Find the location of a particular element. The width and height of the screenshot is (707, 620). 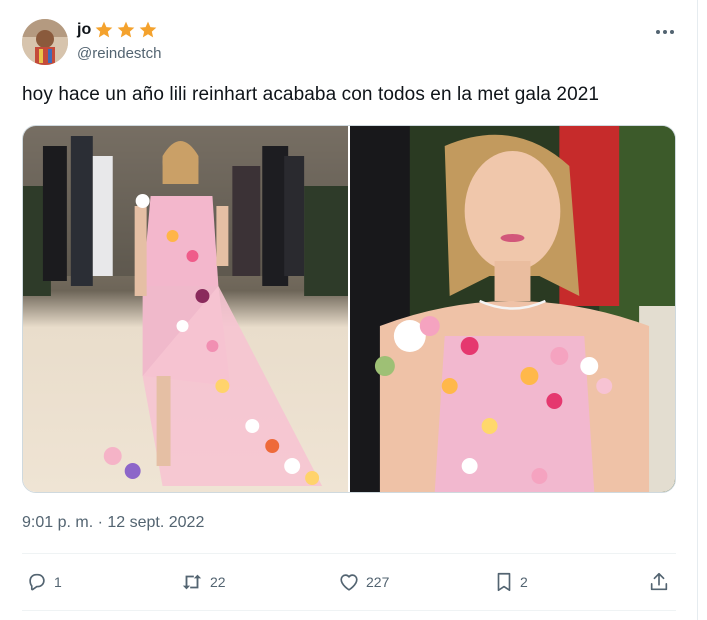

action-bar: 1 22 227 2 is located at coordinates (349, 582).